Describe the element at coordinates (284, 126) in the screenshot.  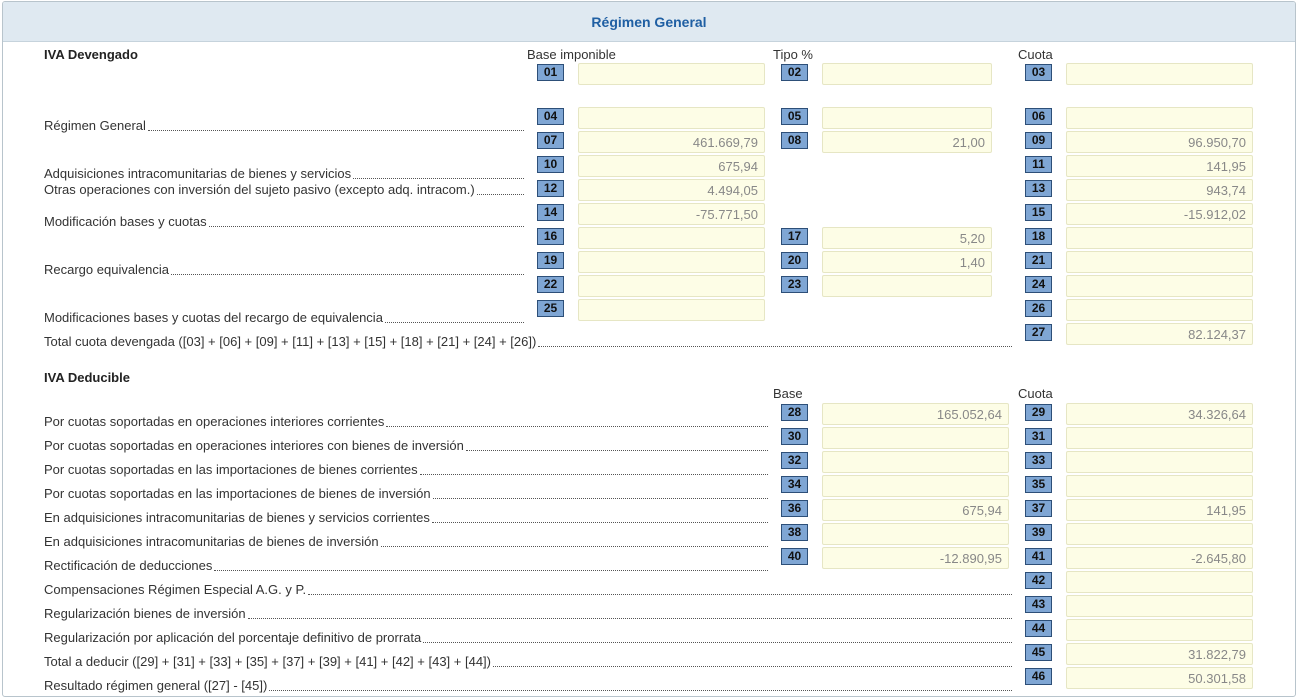
I see `row-label-regimen-general: Régimen General` at that location.